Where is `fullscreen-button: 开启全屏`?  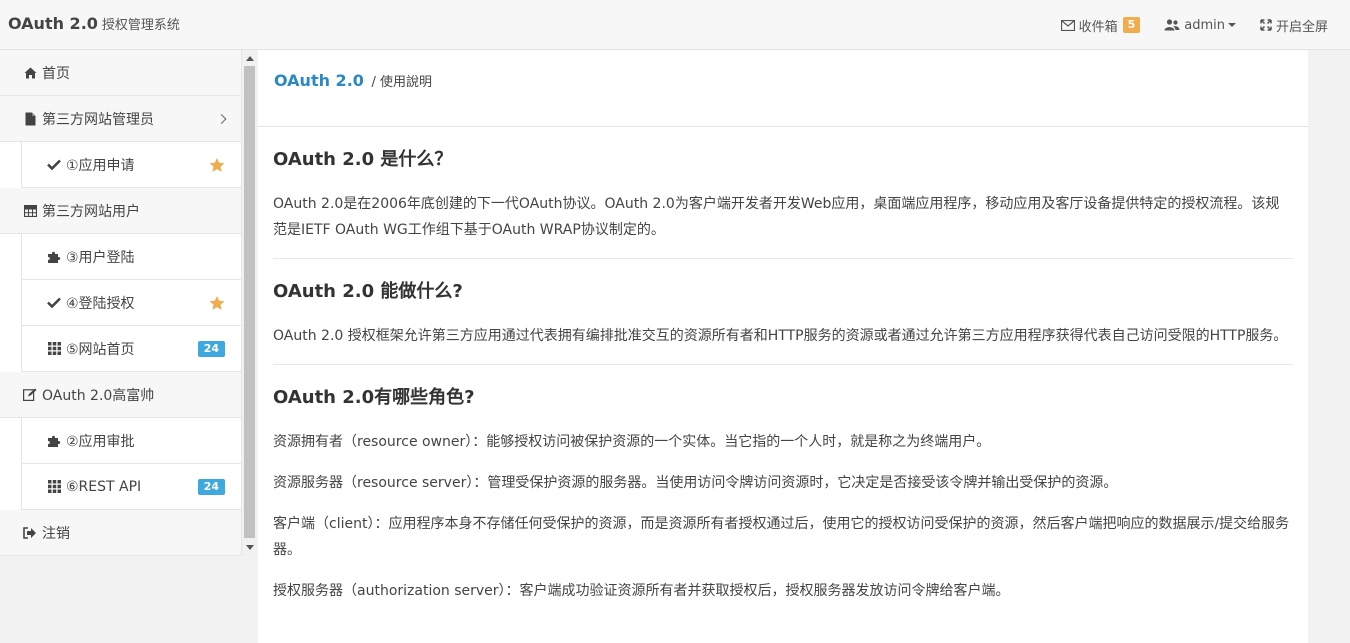
fullscreen-button: 开启全屏 is located at coordinates (1294, 25).